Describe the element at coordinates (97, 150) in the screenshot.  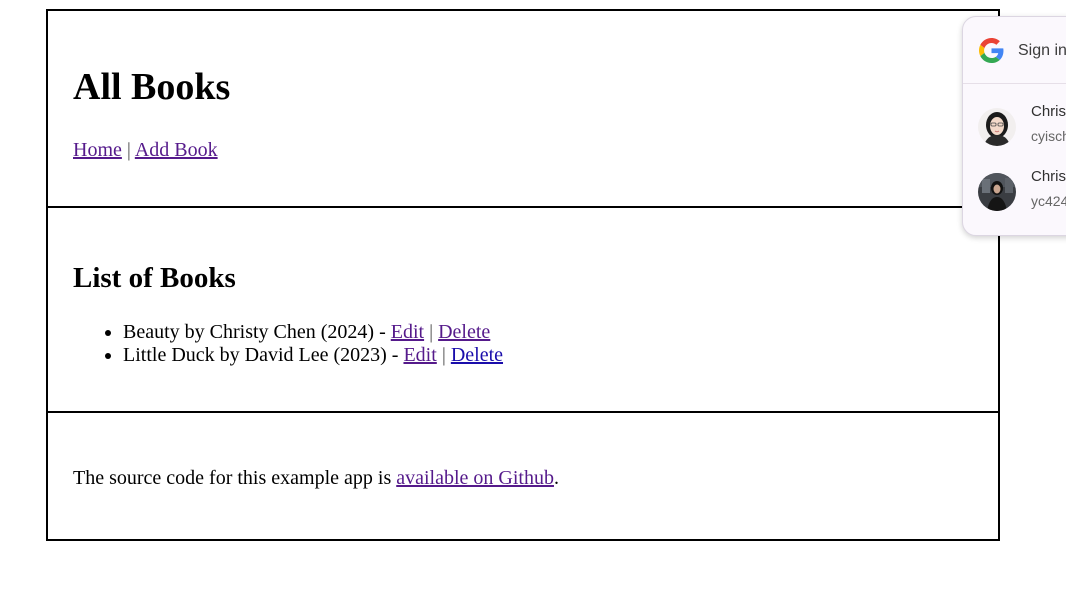
I see `home-link: Home` at that location.